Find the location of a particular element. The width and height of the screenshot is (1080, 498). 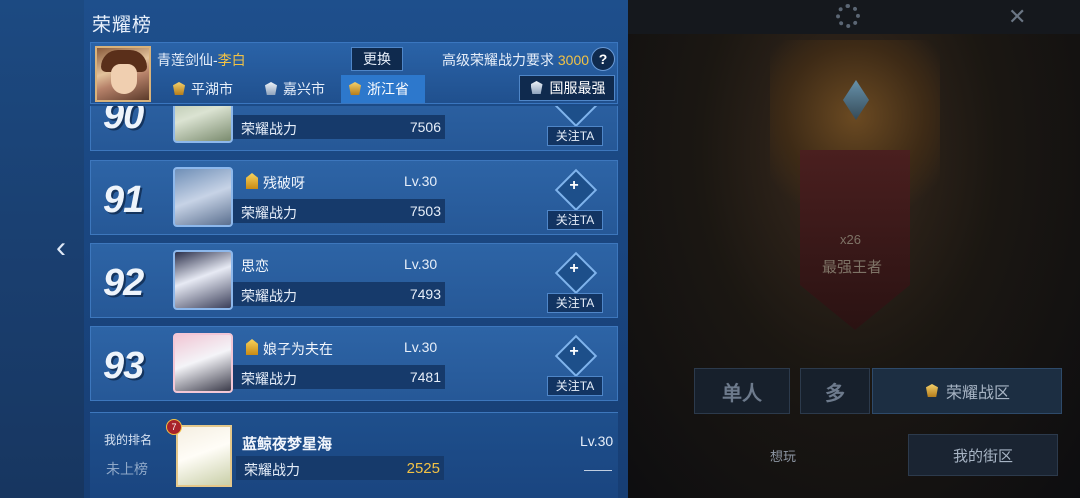

player-name: 思恋 is located at coordinates (255, 266).